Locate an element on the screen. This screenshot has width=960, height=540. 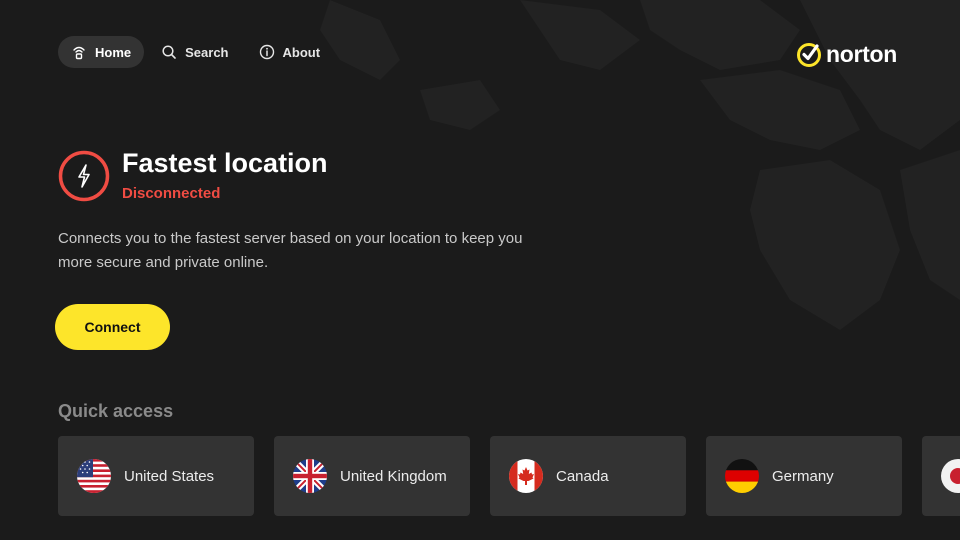
quick-access-card-united-kingdom: United Kingdom is located at coordinates (372, 476).